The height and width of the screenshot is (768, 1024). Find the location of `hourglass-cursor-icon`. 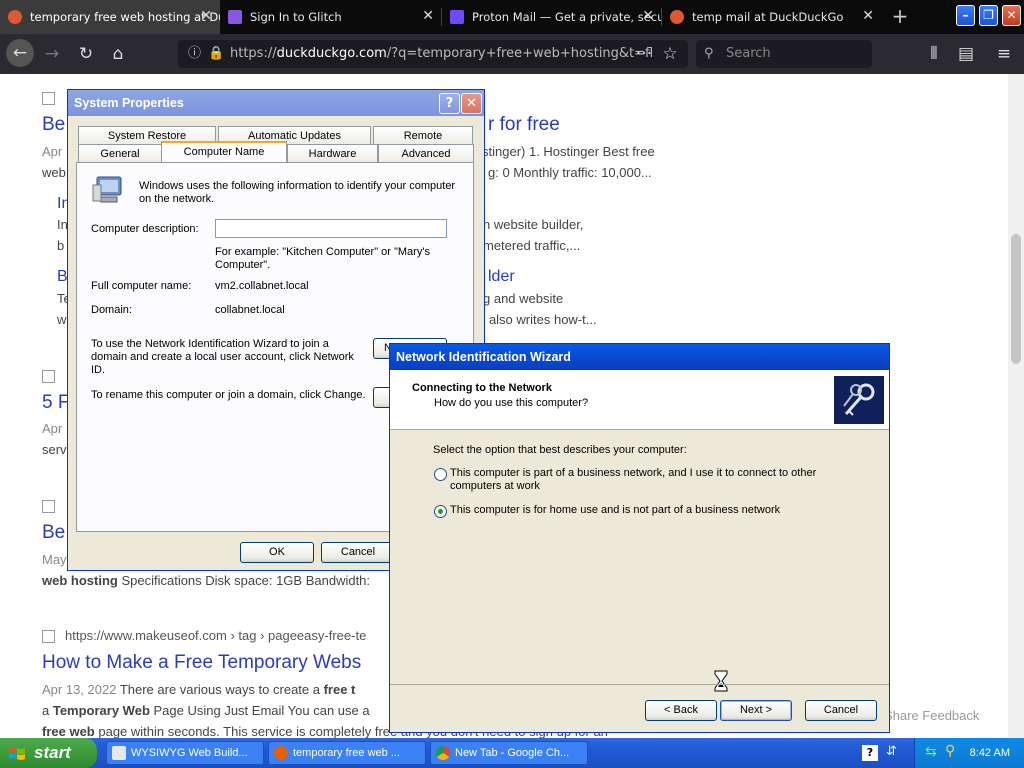

hourglass-cursor-icon is located at coordinates (721, 681).